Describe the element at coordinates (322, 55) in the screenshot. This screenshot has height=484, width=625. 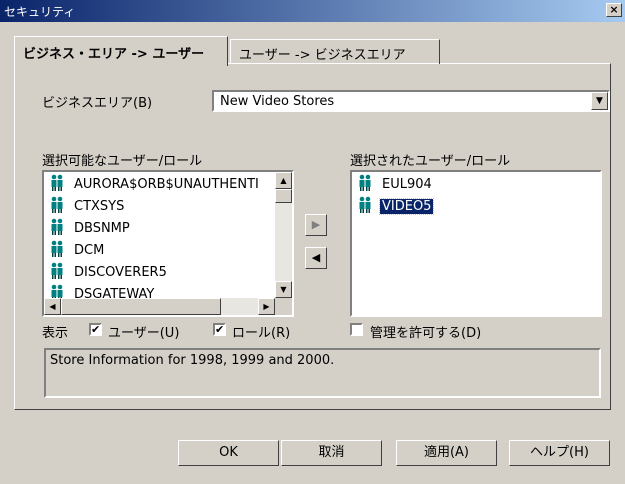
I see `tab-label: ユーザー -> ビジネスエリア` at that location.